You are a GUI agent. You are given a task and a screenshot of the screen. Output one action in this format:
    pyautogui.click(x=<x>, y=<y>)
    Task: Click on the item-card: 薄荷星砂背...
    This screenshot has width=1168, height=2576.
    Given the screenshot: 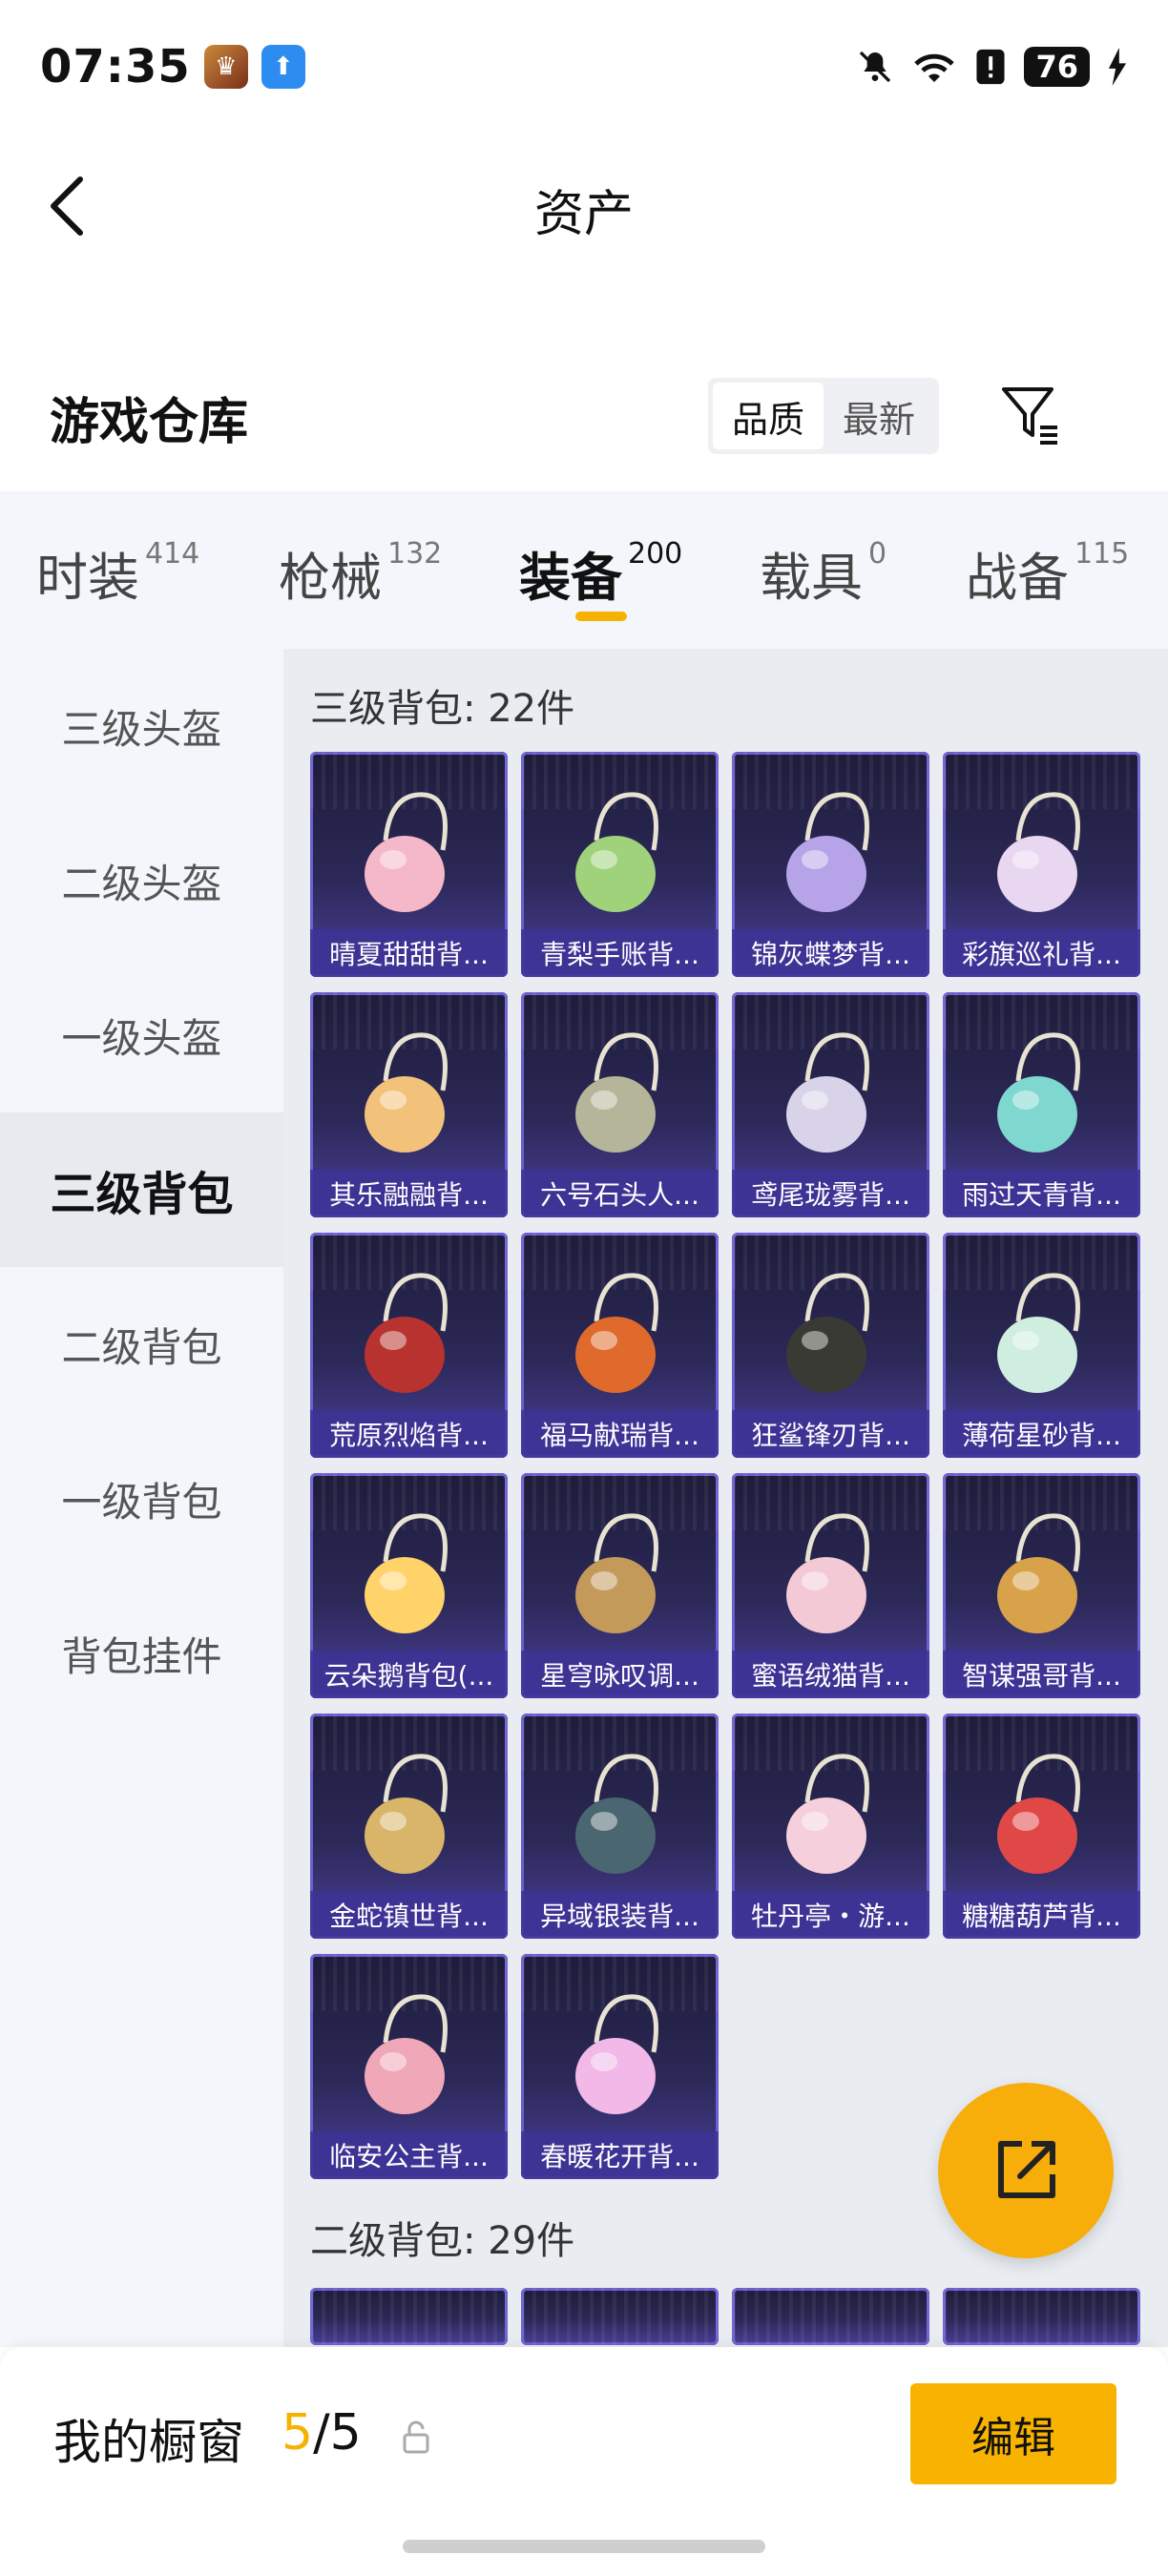 What is the action you would take?
    pyautogui.click(x=1041, y=1345)
    